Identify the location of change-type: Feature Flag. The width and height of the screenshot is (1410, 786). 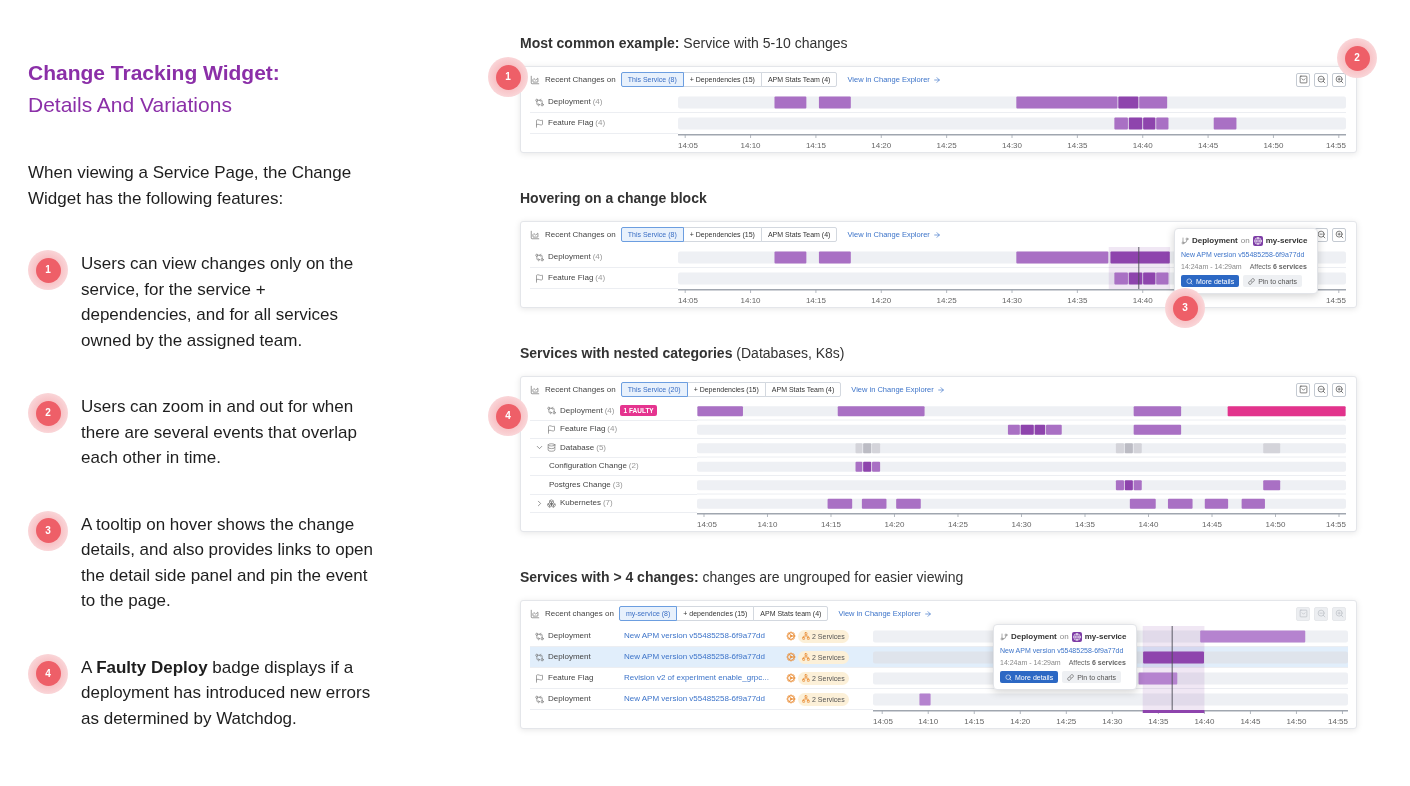
(571, 678).